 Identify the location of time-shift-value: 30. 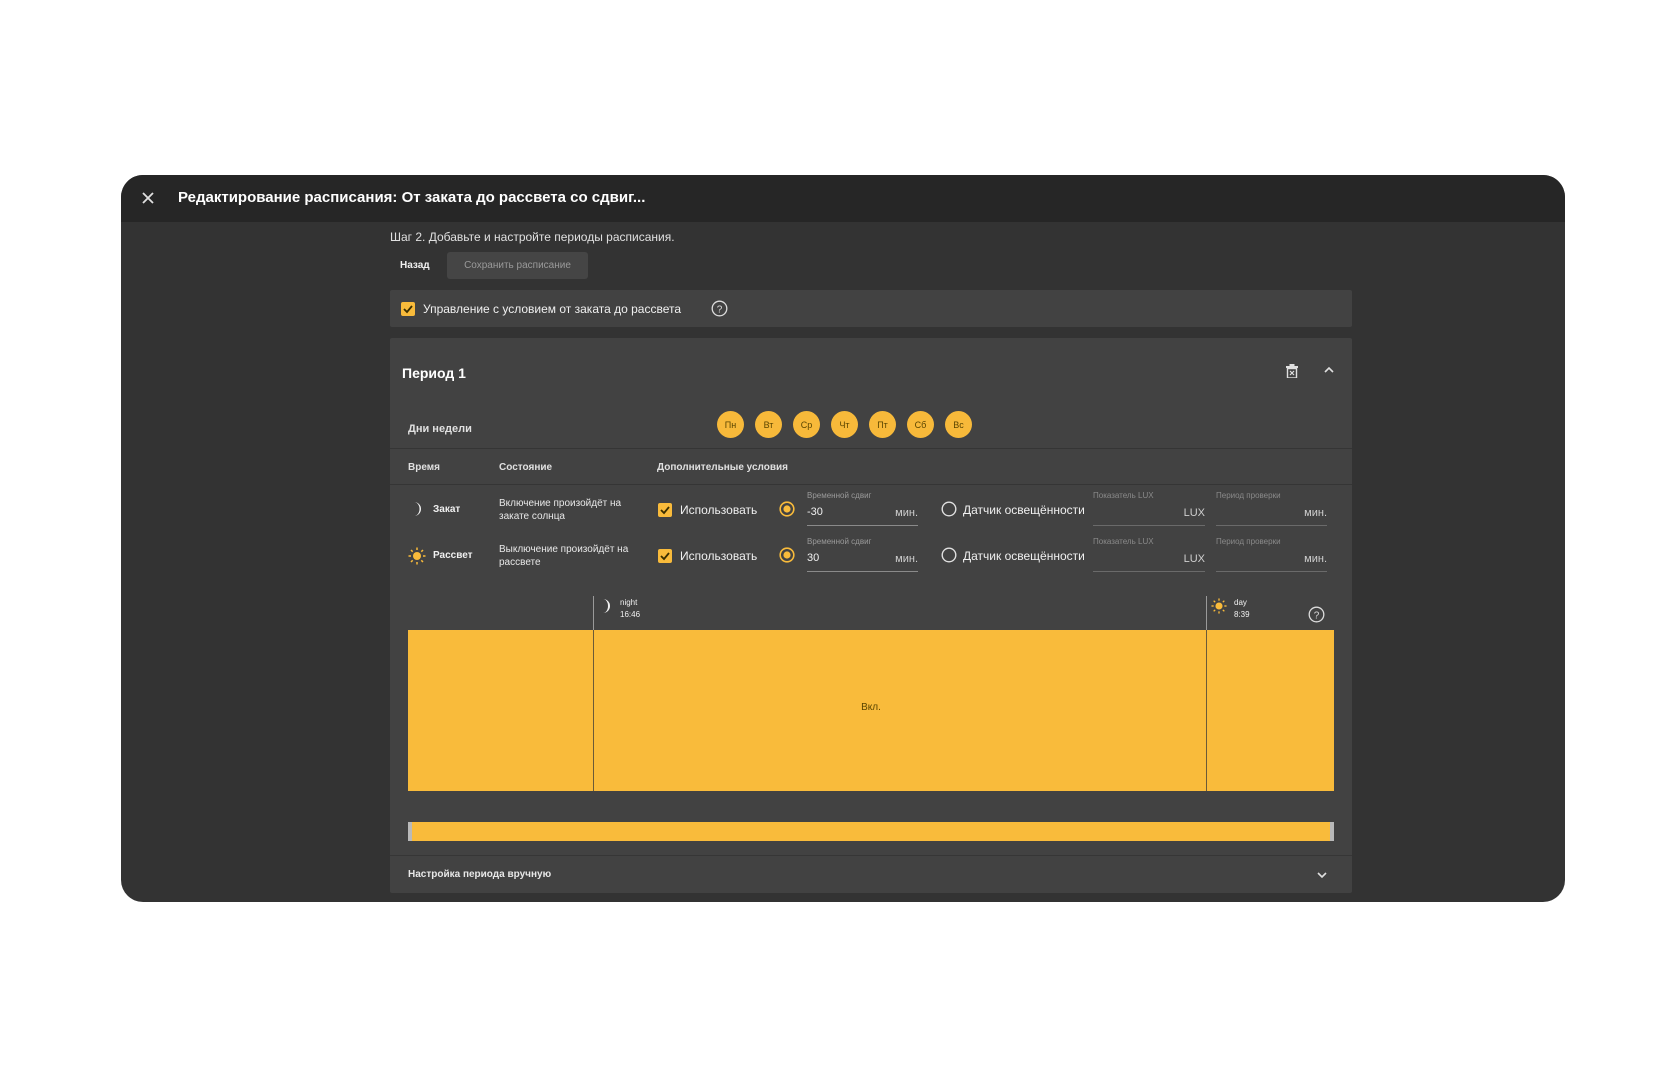
(813, 558).